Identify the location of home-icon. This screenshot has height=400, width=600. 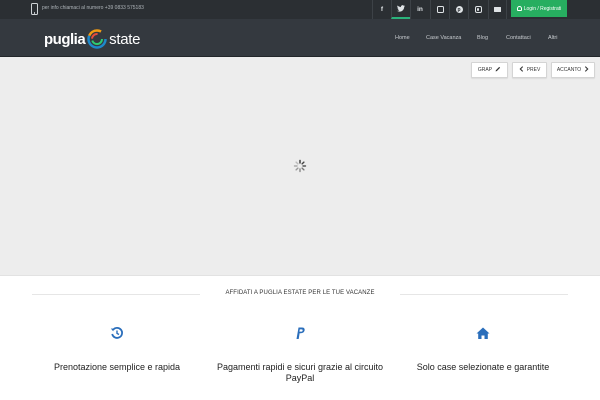
(483, 333).